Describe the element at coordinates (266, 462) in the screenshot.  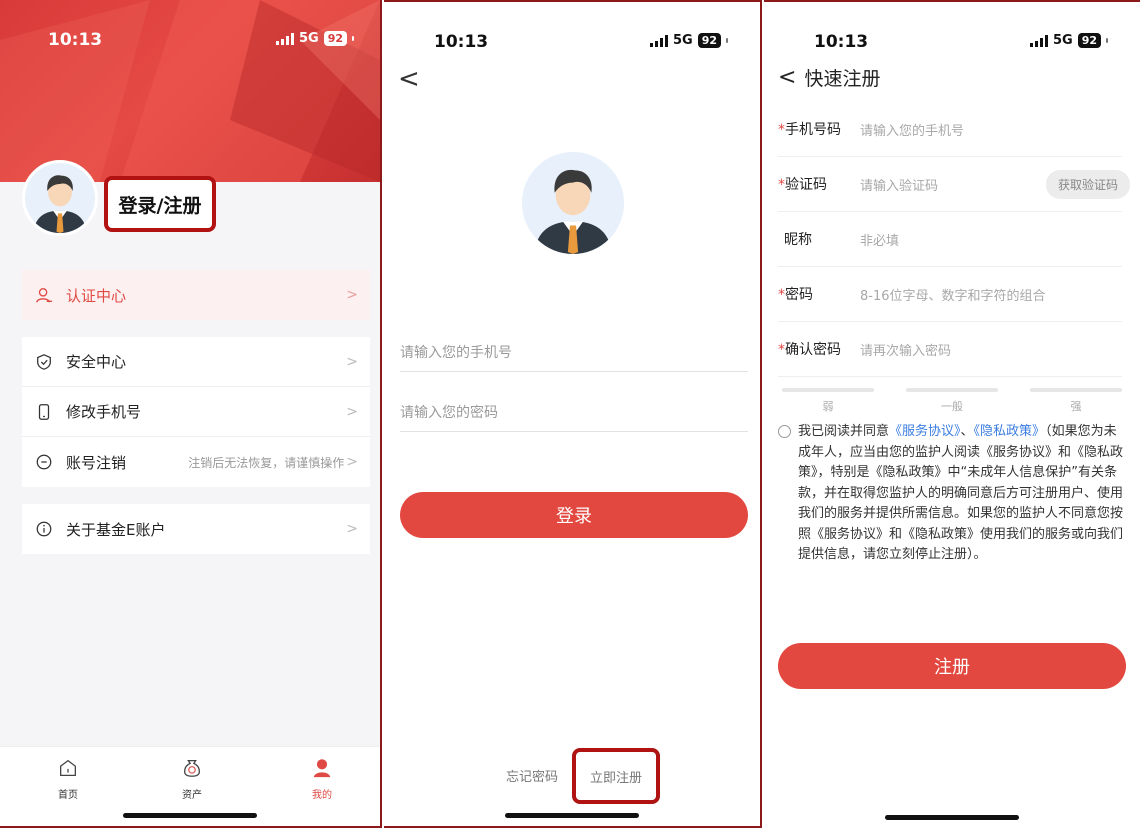
I see `cancel-warning: 注销后无法恢复，请谨慎操作` at that location.